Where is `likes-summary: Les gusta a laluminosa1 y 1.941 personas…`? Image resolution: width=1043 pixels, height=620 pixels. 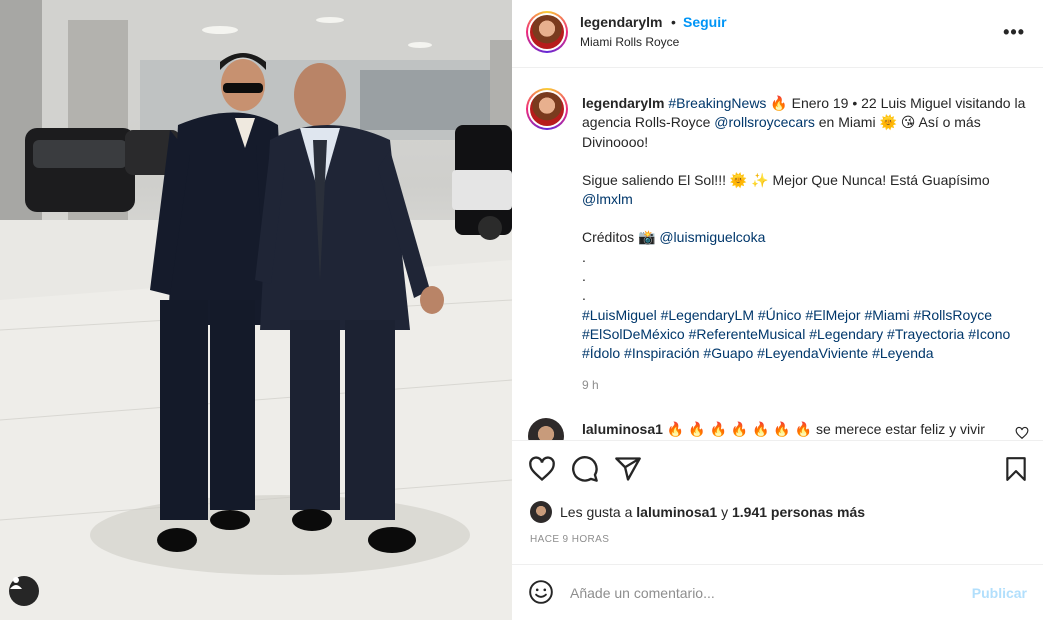
likes-summary: Les gusta a laluminosa1 y 1.941 personas… is located at coordinates (697, 512).